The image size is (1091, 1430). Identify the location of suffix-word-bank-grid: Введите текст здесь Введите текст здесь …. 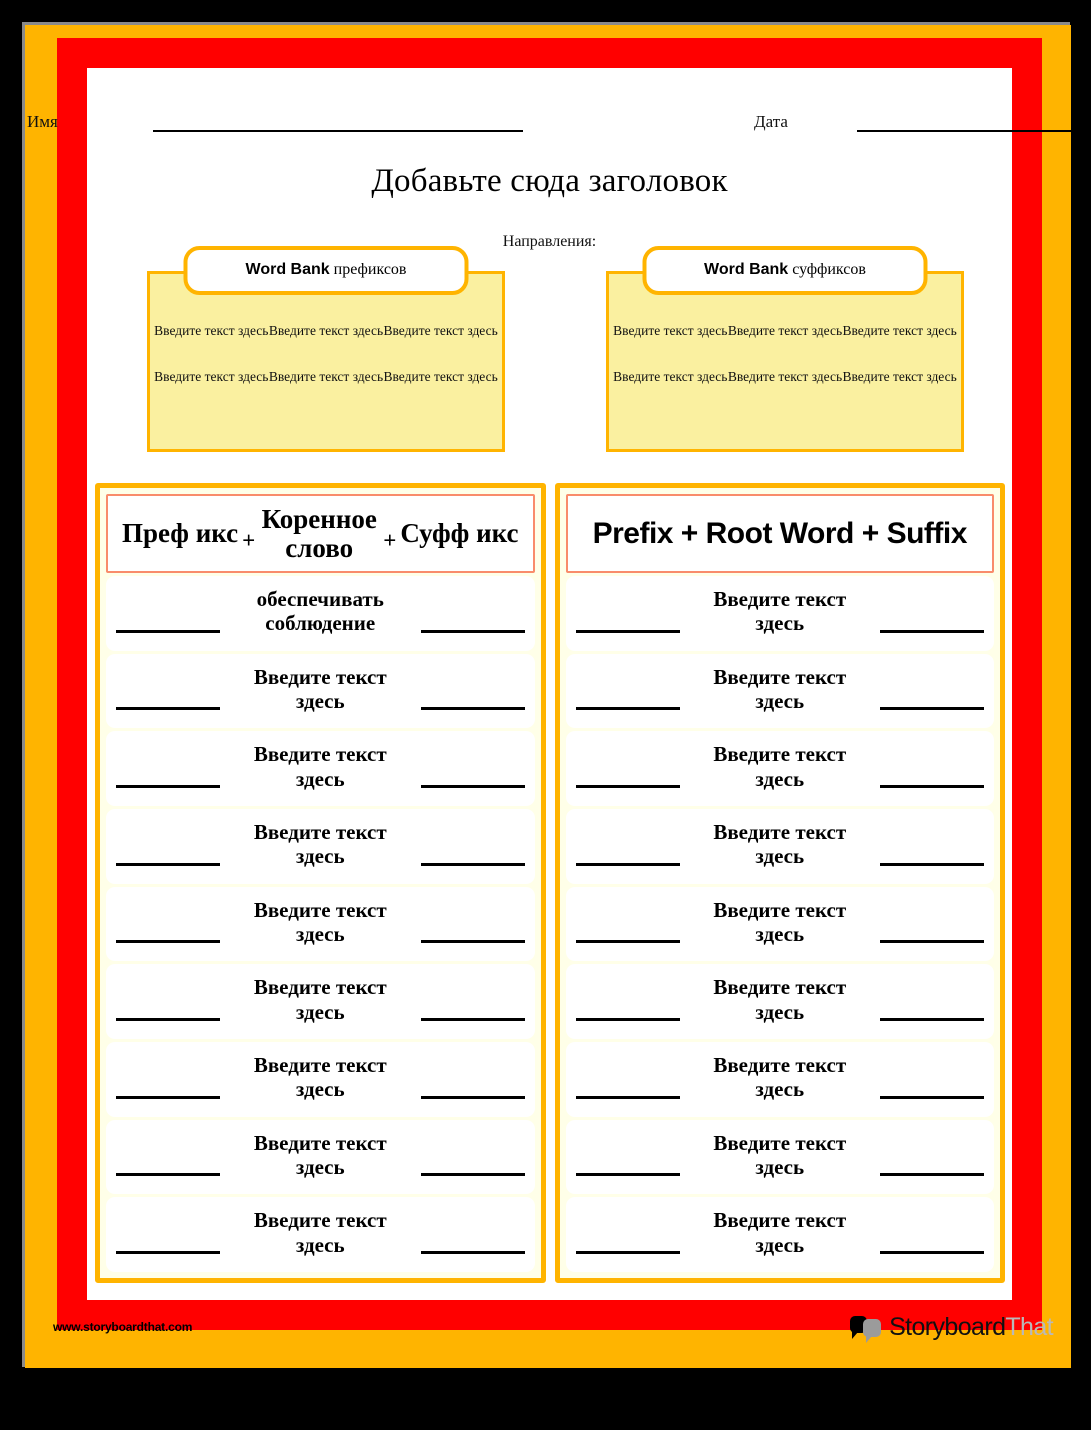
(785, 354).